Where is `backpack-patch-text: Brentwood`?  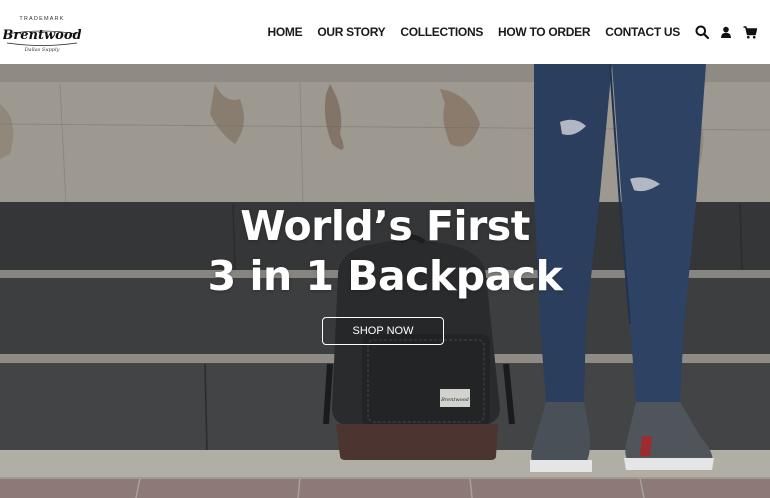 backpack-patch-text: Brentwood is located at coordinates (454, 400).